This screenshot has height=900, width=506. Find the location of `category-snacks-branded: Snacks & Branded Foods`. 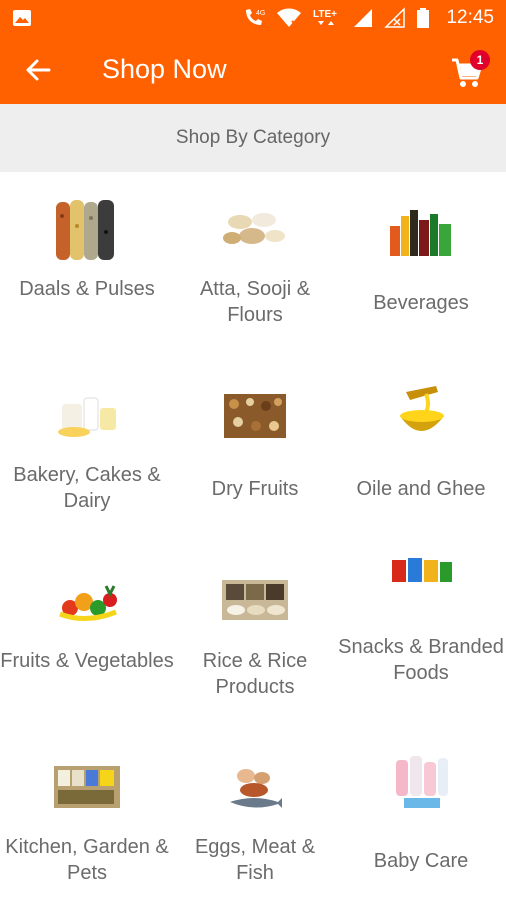

category-snacks-branded: Snacks & Branded Foods is located at coordinates (421, 637).